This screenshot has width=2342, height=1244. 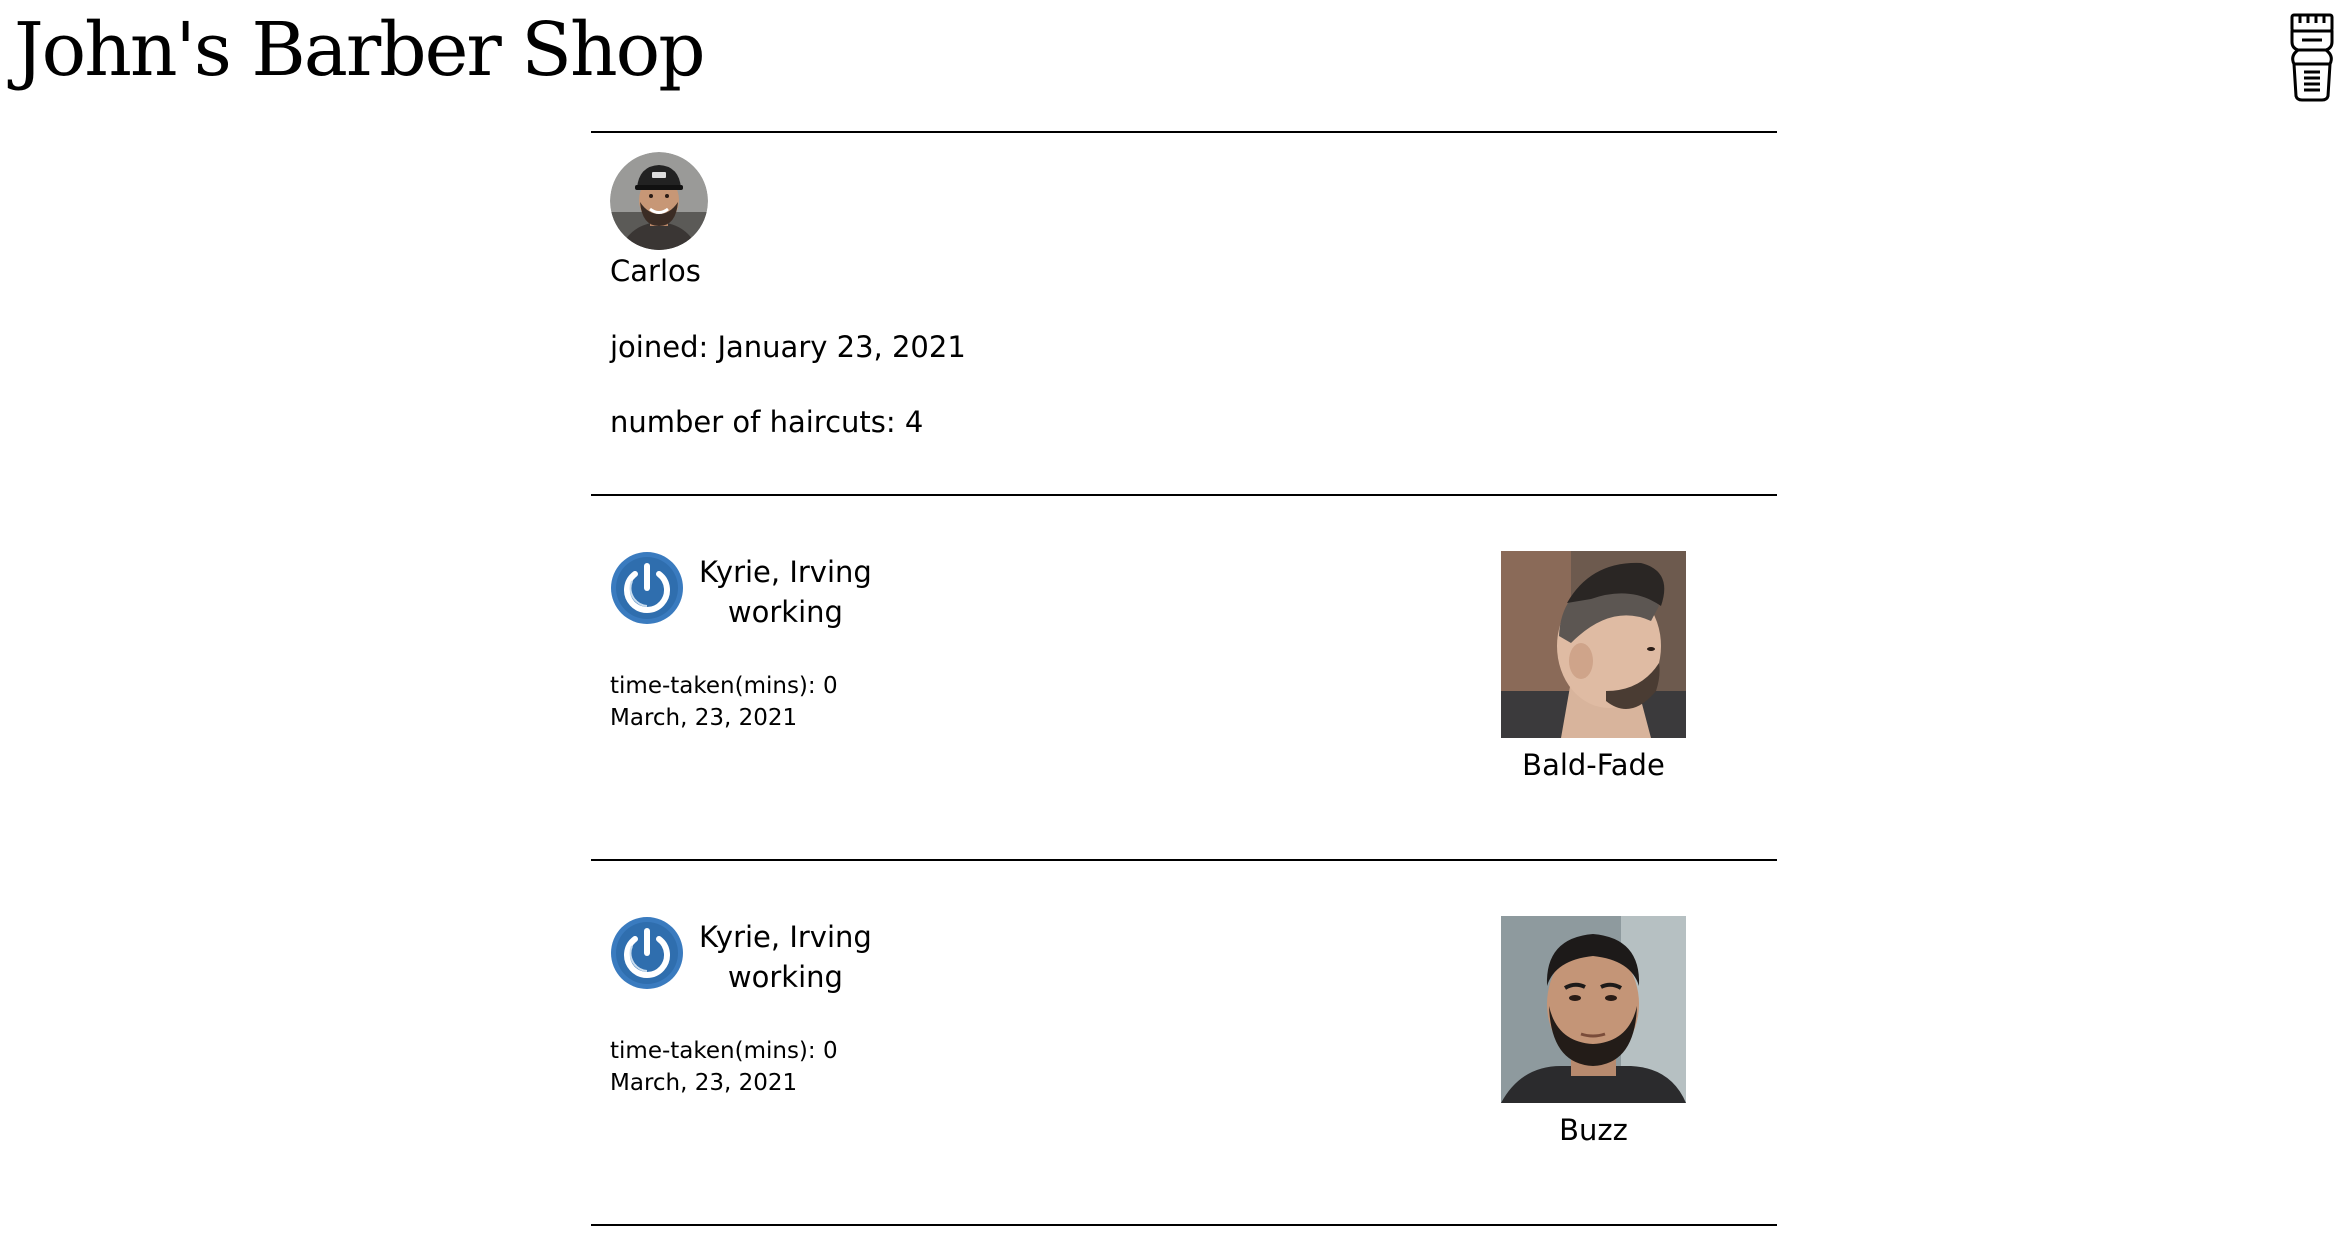 What do you see at coordinates (1184, 132) in the screenshot?
I see `divider` at bounding box center [1184, 132].